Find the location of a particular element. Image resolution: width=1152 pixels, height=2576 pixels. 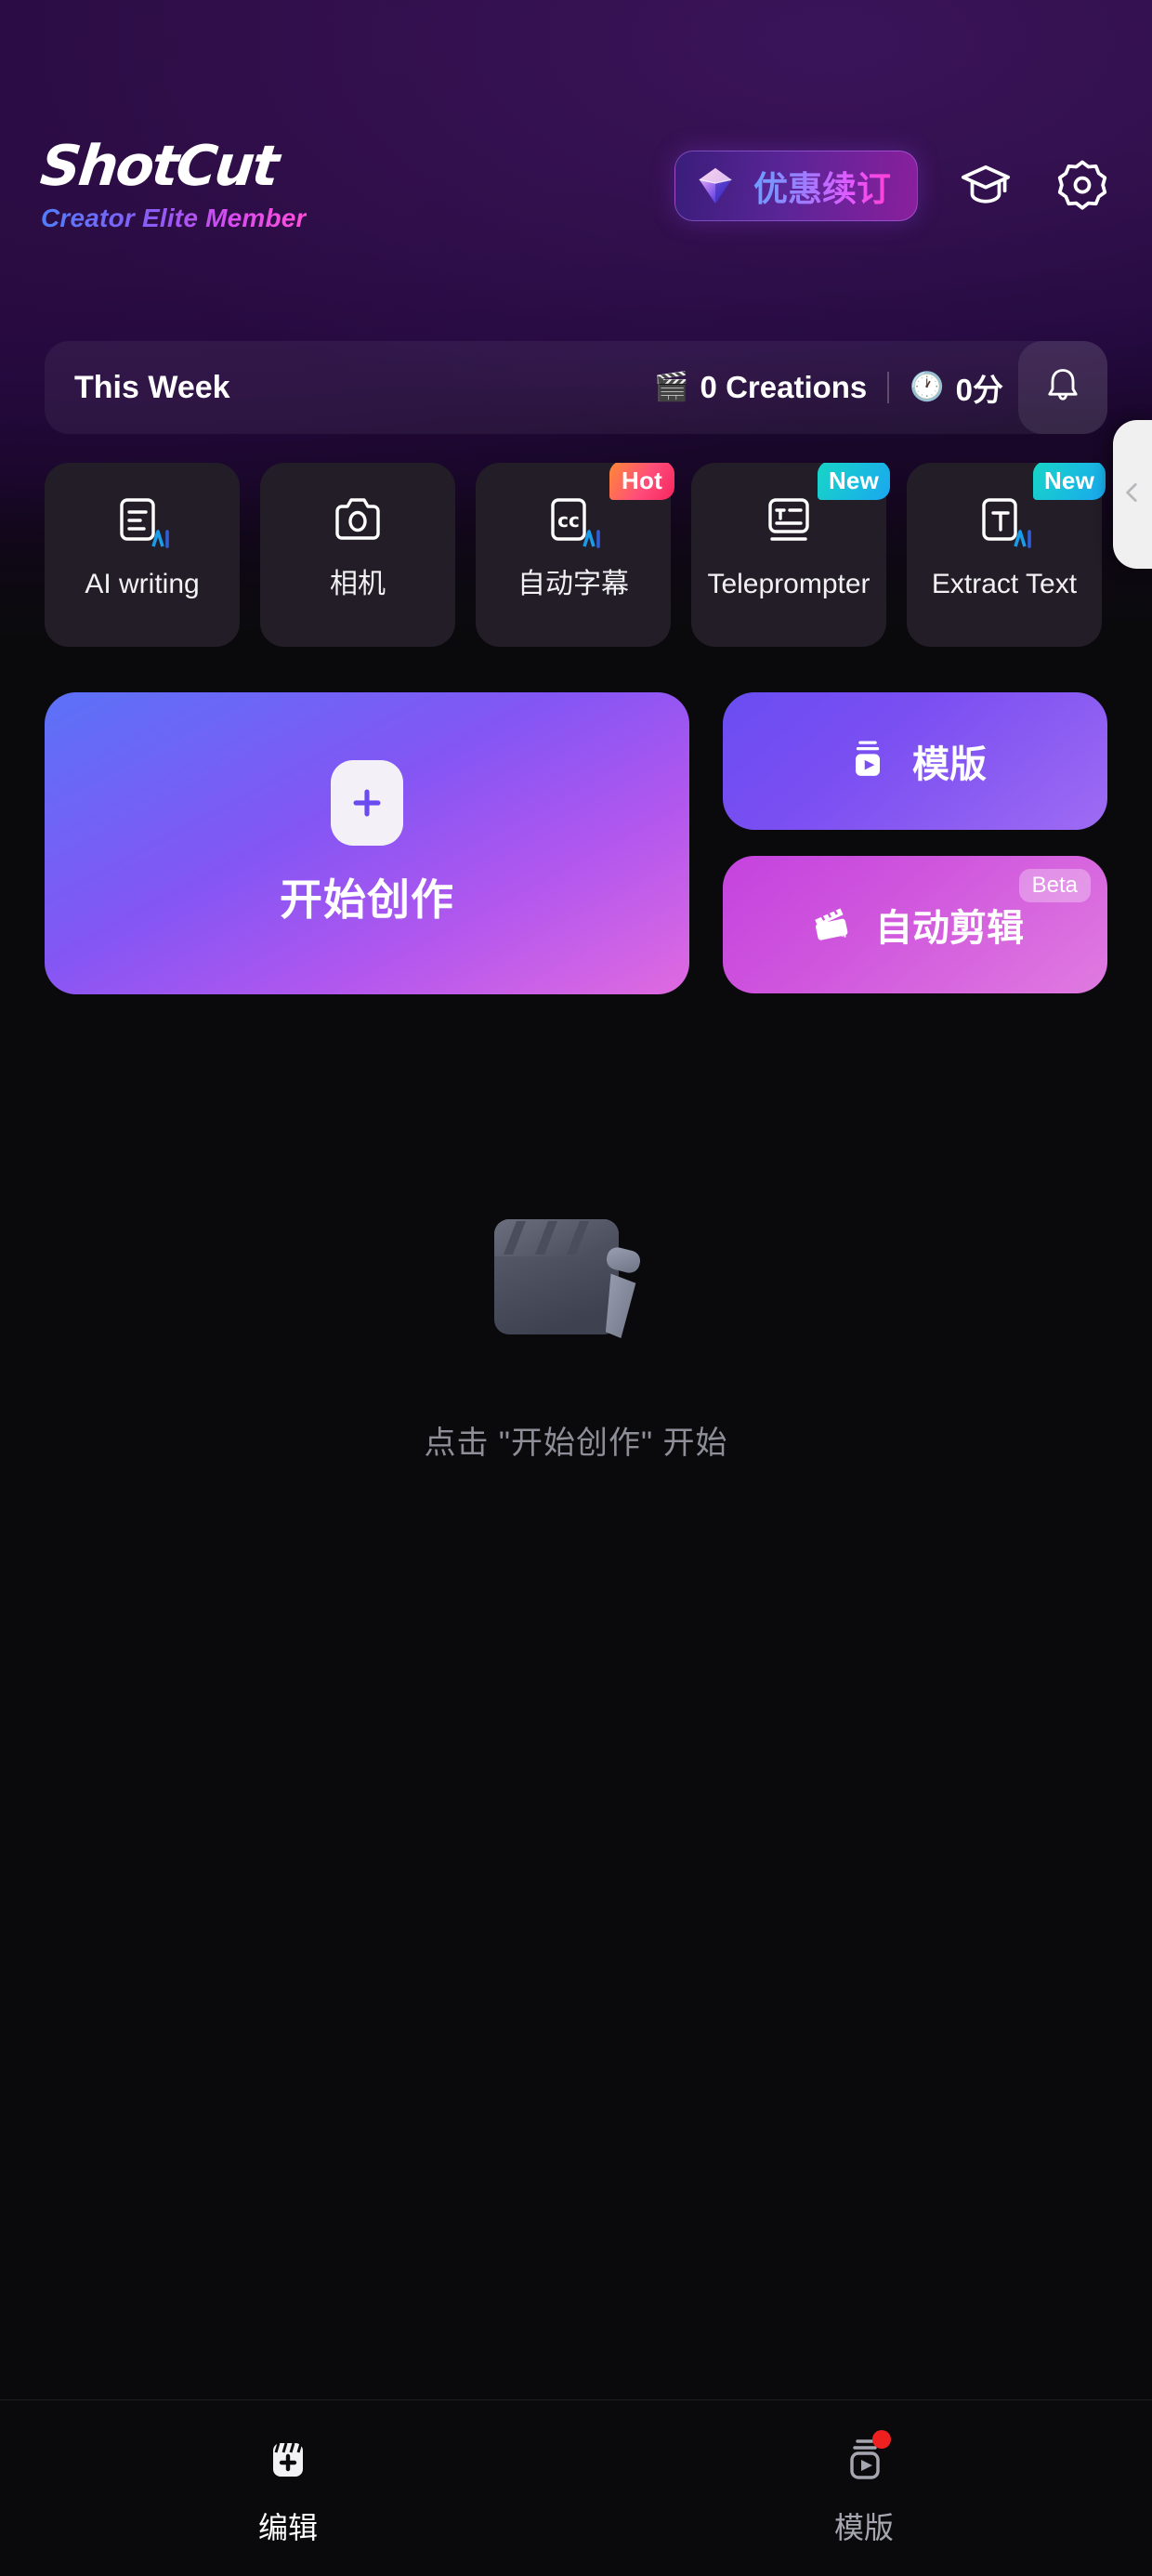

teleprompter-icon is located at coordinates (788, 524).